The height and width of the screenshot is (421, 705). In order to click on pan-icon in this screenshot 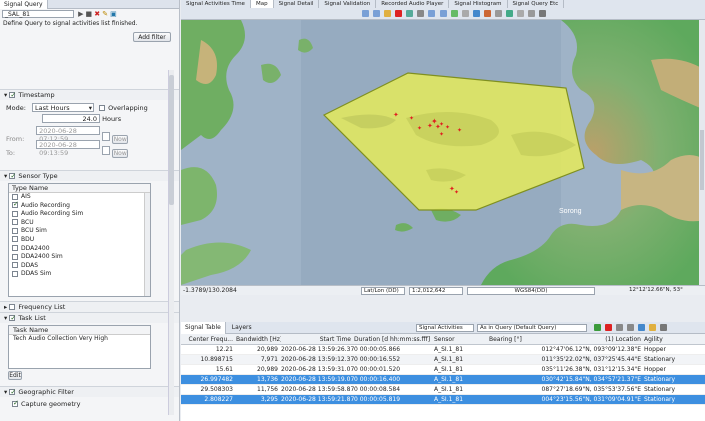, I will do `click(421, 13)`.